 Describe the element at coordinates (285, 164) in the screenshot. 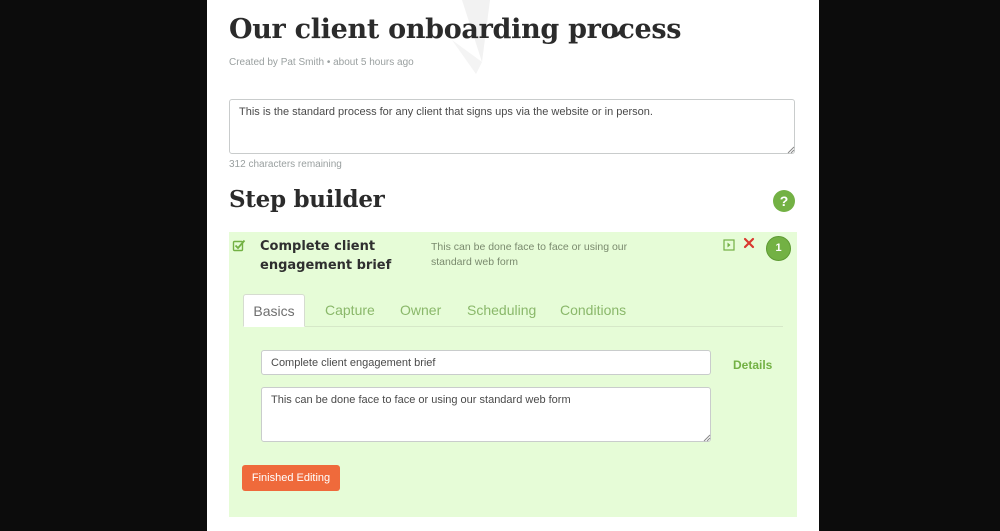

I see `characters-remaining: 312 characters remaining` at that location.